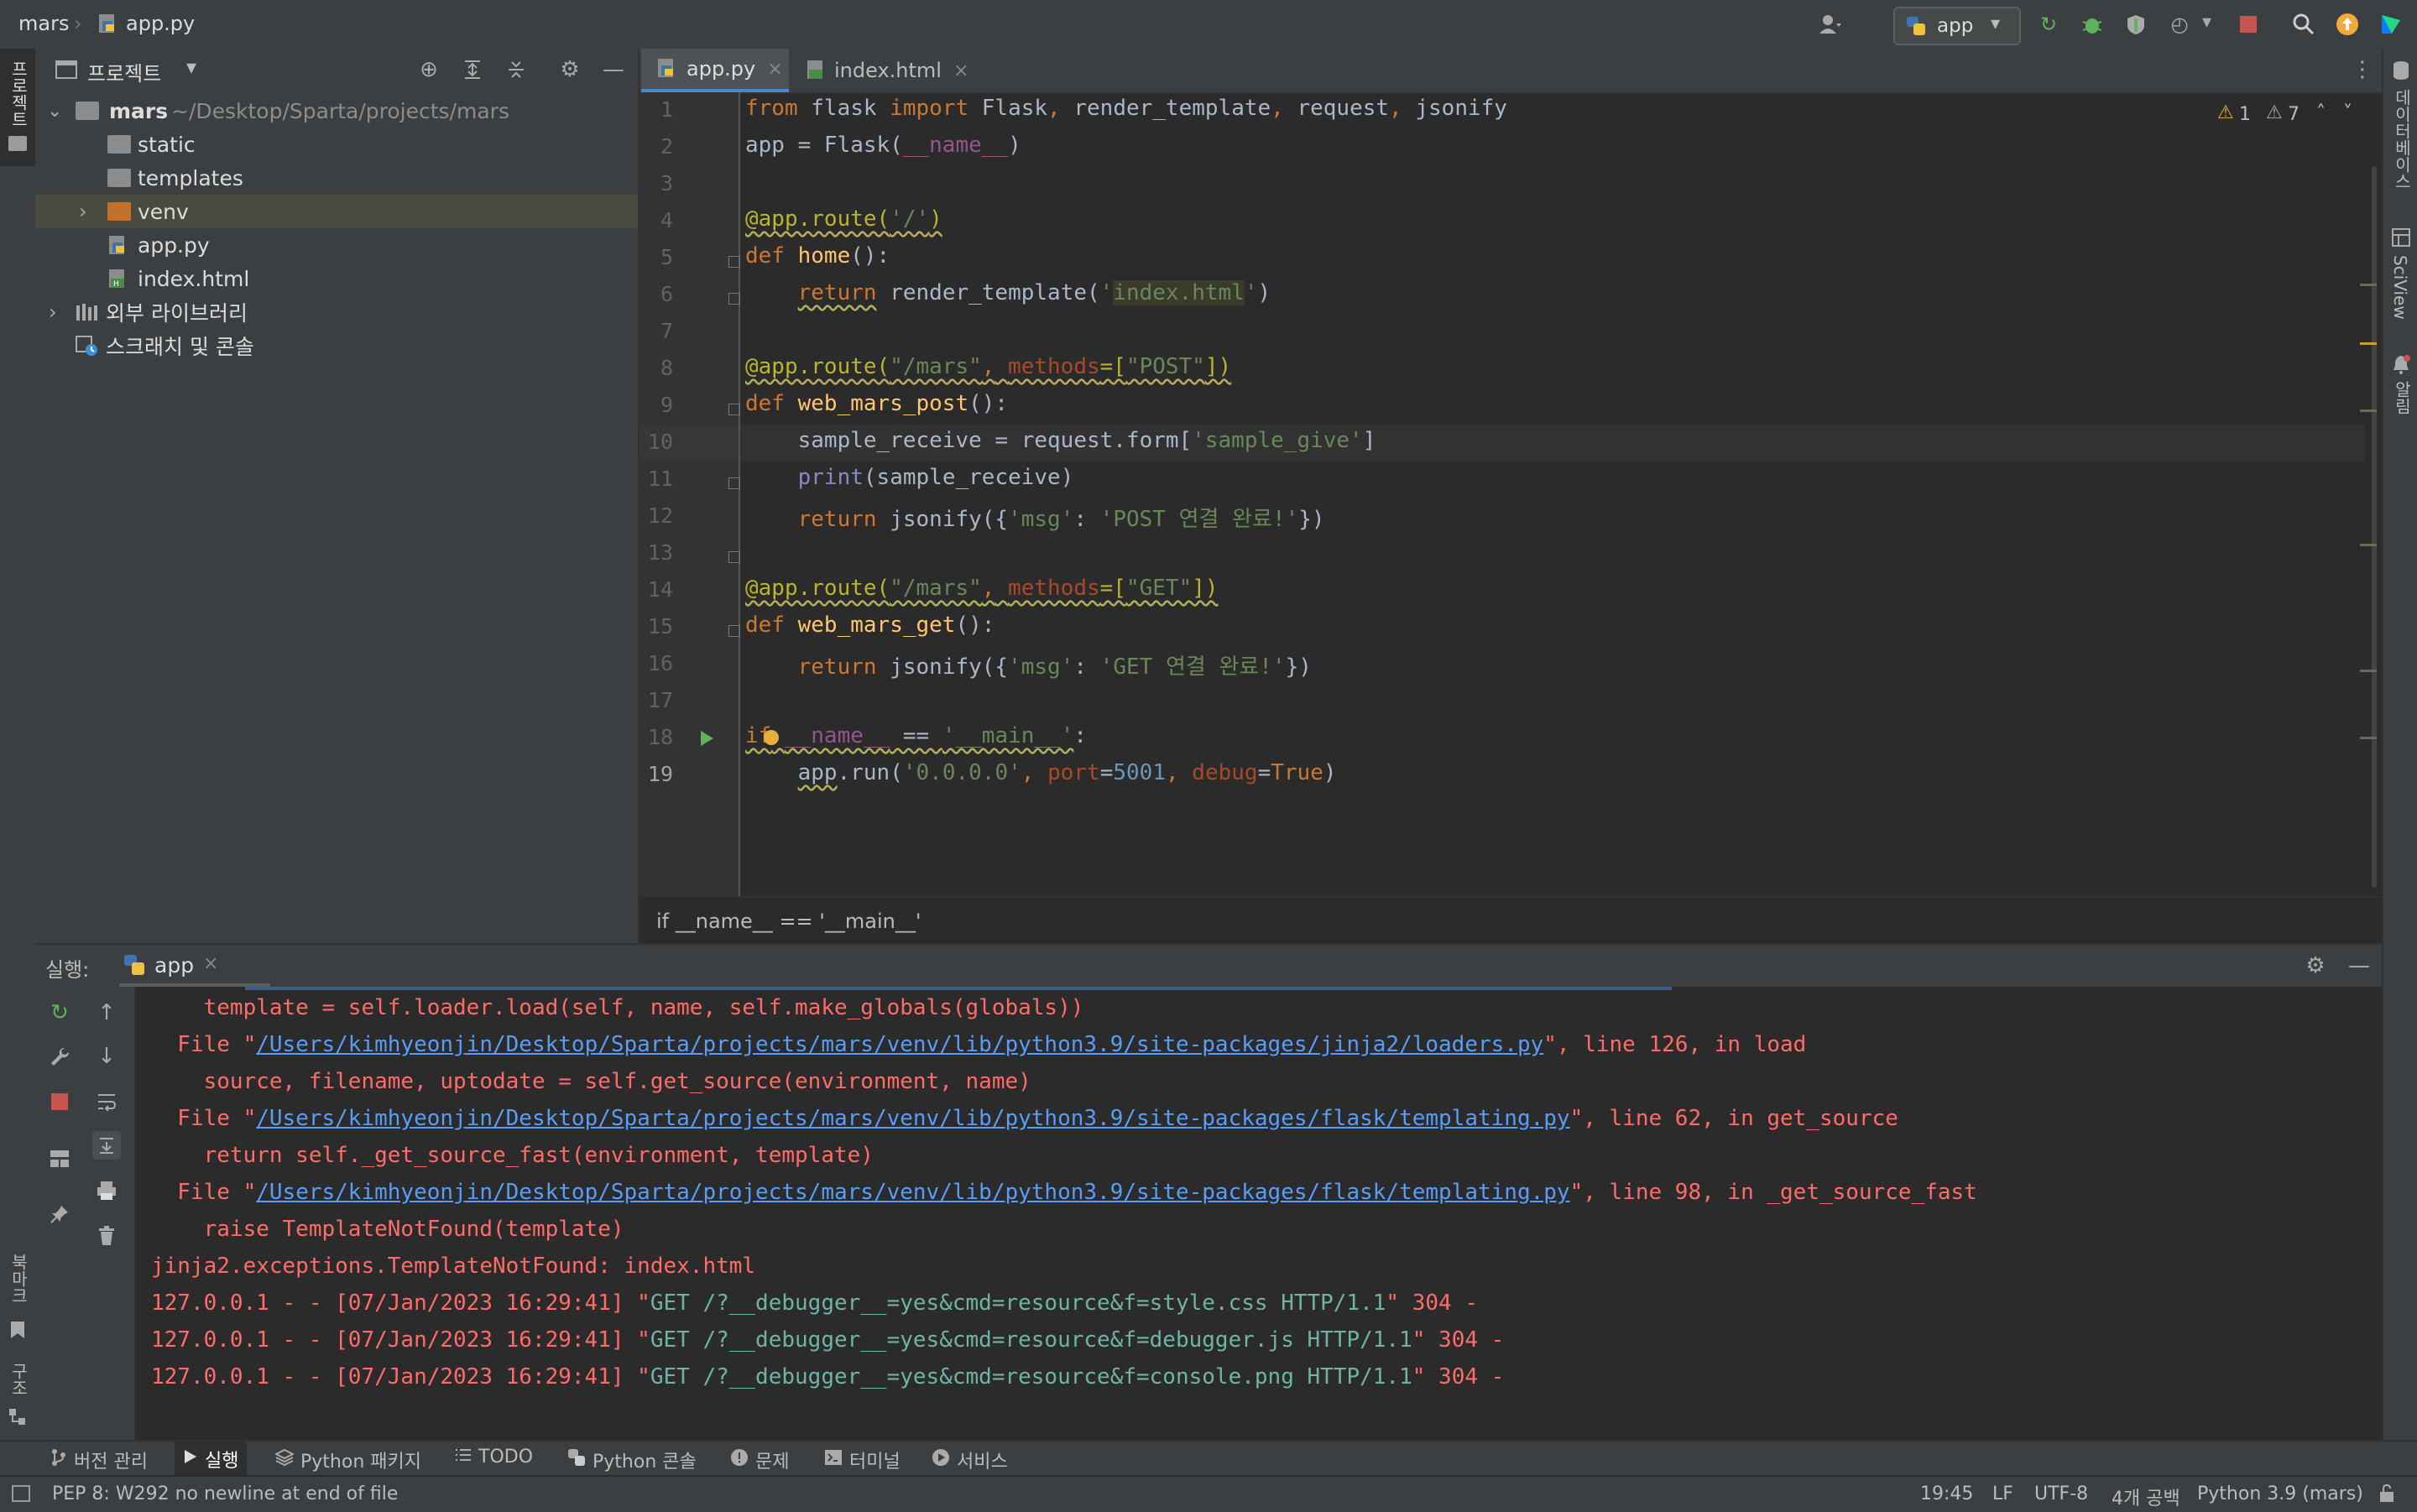 The height and width of the screenshot is (1512, 2417). What do you see at coordinates (1034, 292) in the screenshot?
I see `code-line: return render_template('index.html')` at bounding box center [1034, 292].